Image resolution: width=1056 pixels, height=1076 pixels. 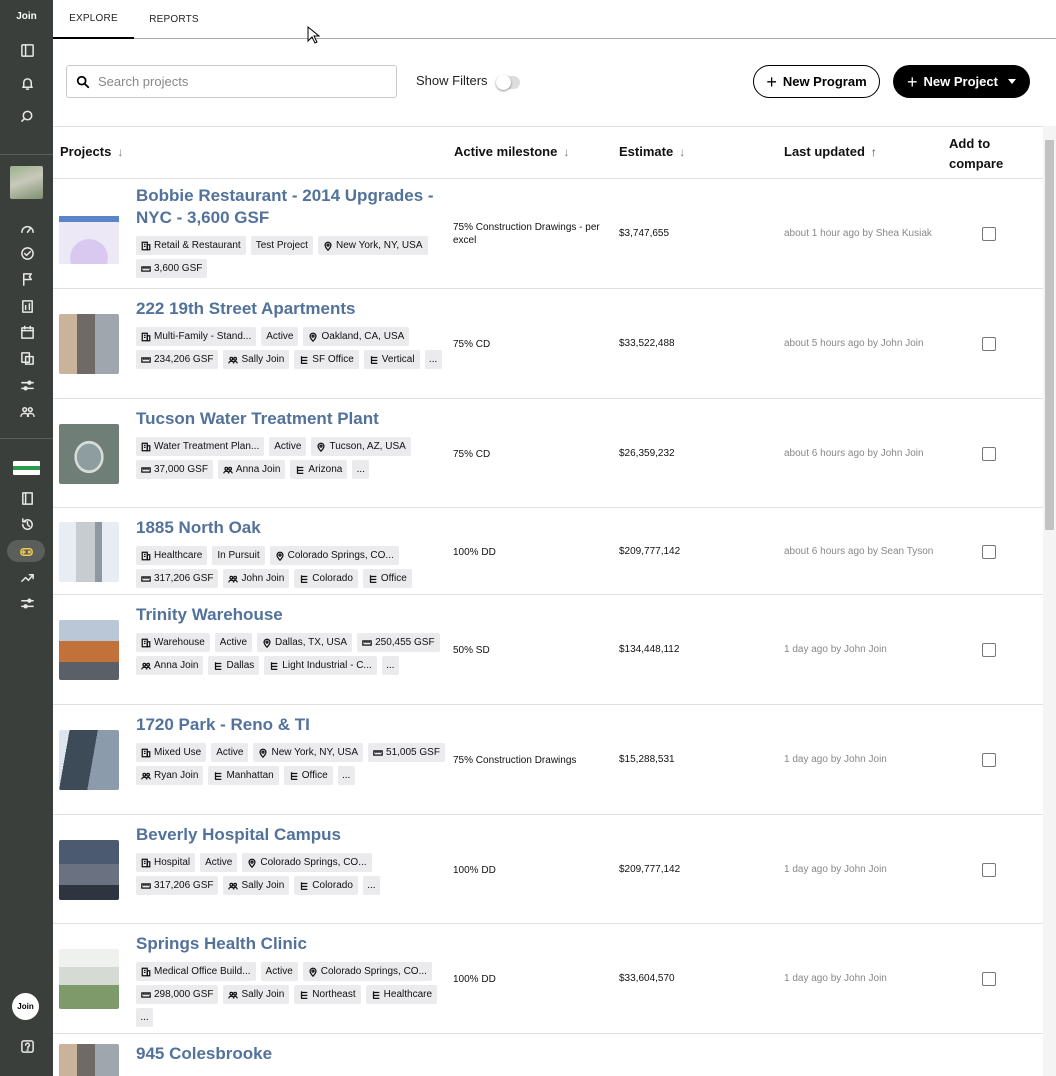 What do you see at coordinates (286, 528) in the screenshot?
I see `project-name-link: 1885 North Oak` at bounding box center [286, 528].